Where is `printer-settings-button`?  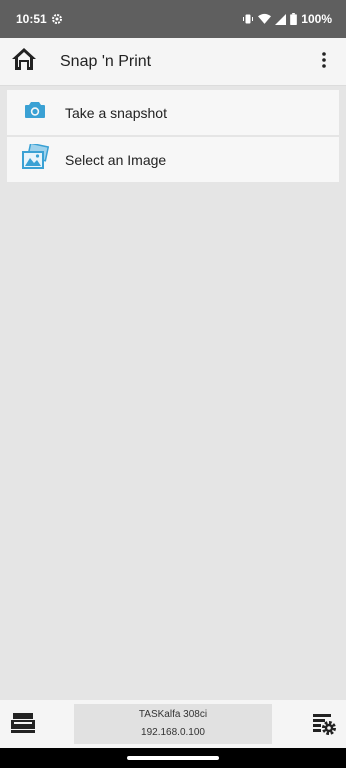
printer-settings-button is located at coordinates (324, 724).